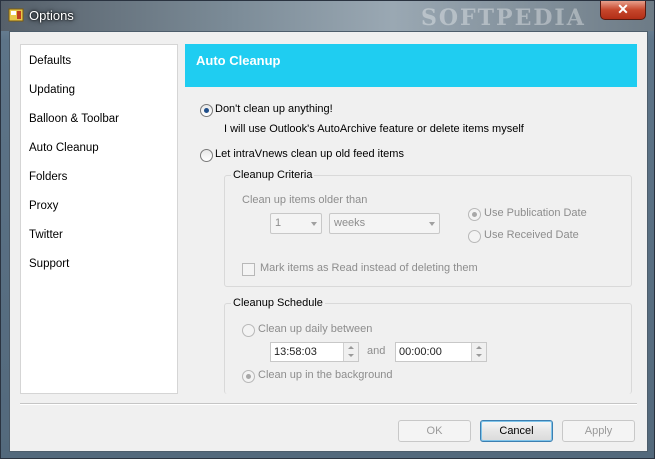  I want to click on no-cleanup-radio, so click(206, 110).